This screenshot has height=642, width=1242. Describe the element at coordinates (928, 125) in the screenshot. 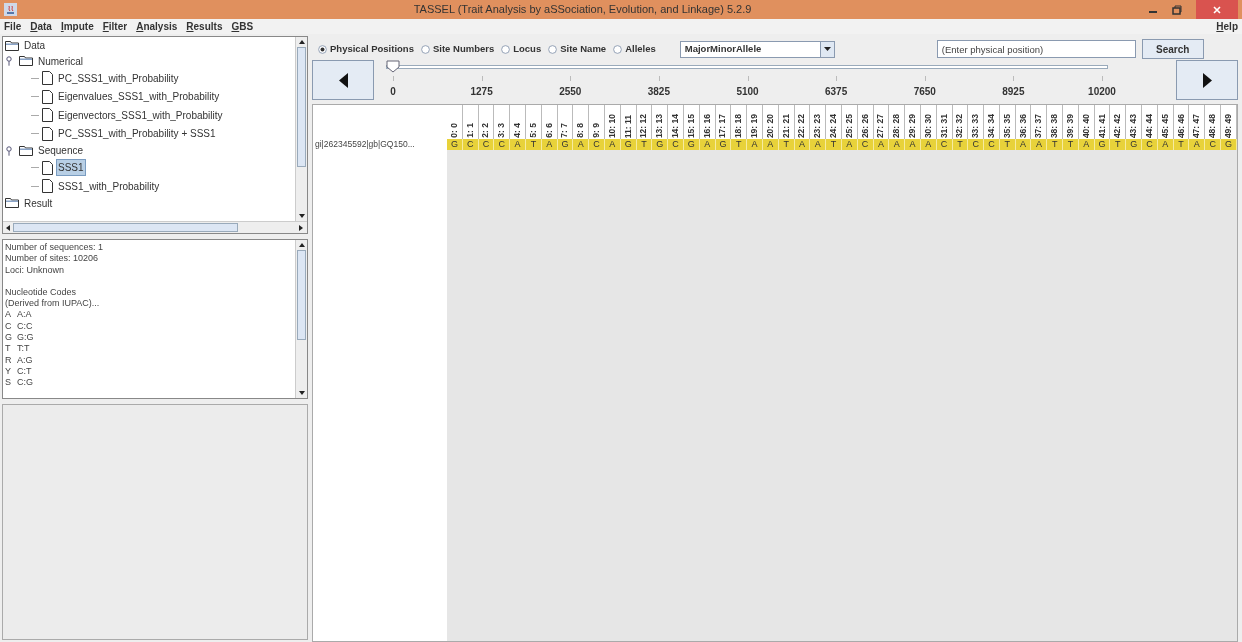

I see `site-label: 30` at that location.